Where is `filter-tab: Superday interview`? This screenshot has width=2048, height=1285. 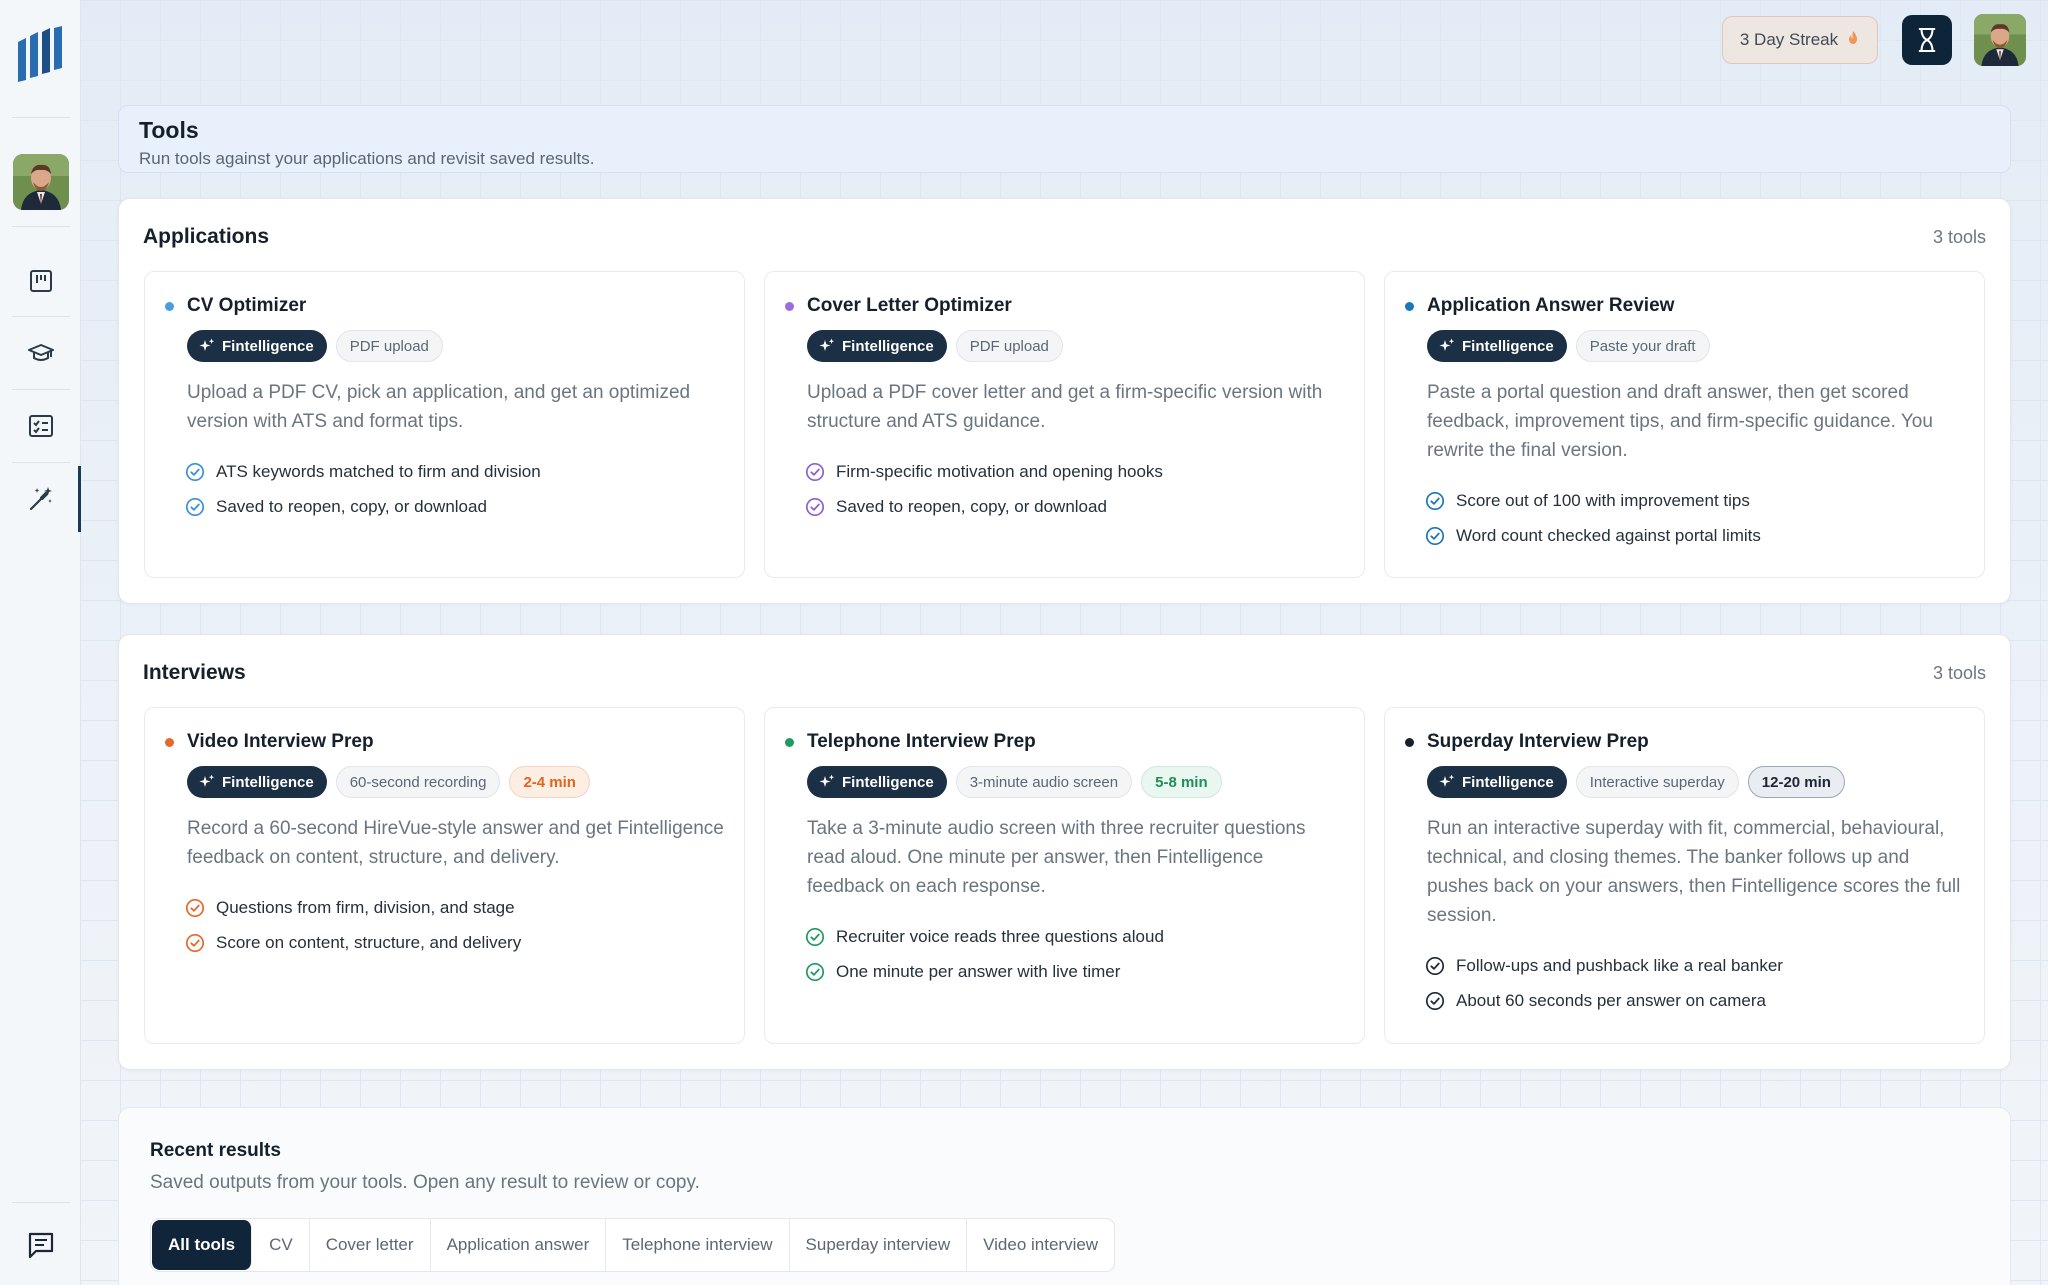 filter-tab: Superday interview is located at coordinates (879, 1245).